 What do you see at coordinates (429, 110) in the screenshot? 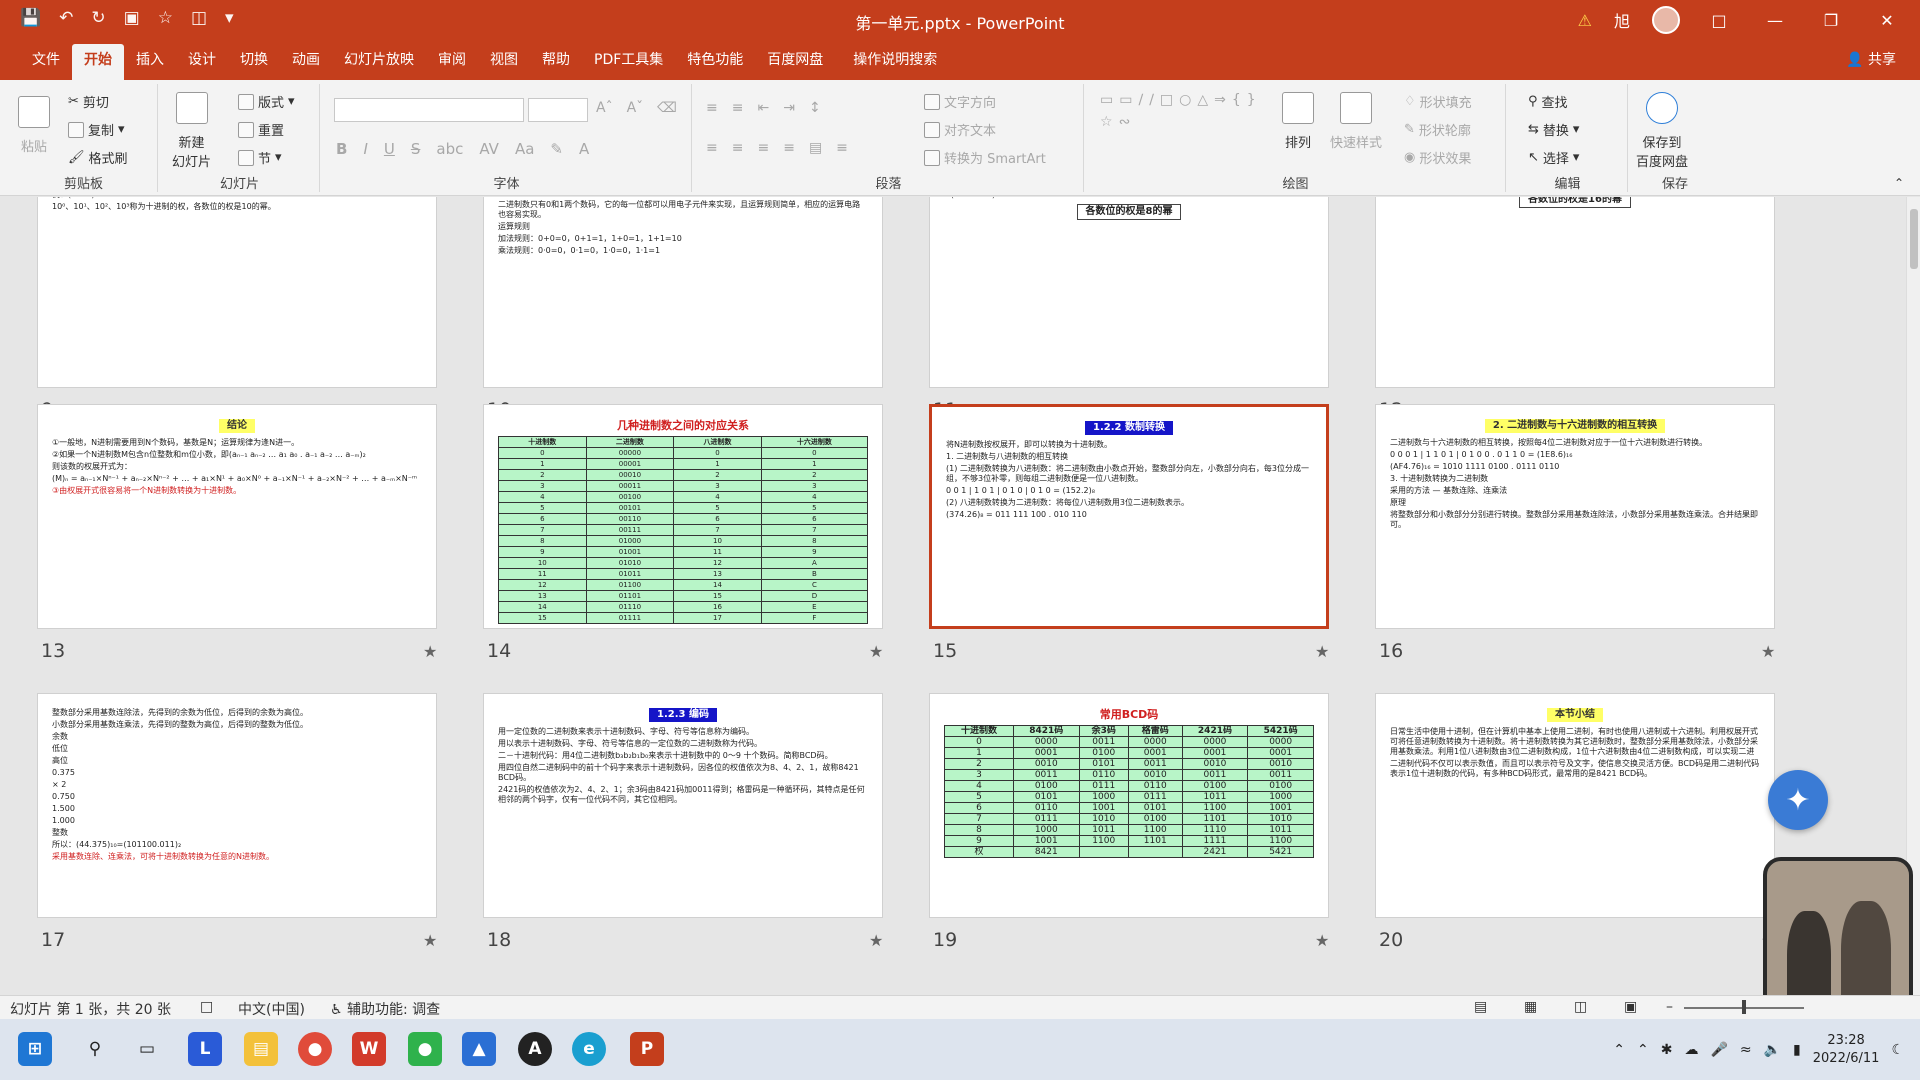
I see `font-name-input` at bounding box center [429, 110].